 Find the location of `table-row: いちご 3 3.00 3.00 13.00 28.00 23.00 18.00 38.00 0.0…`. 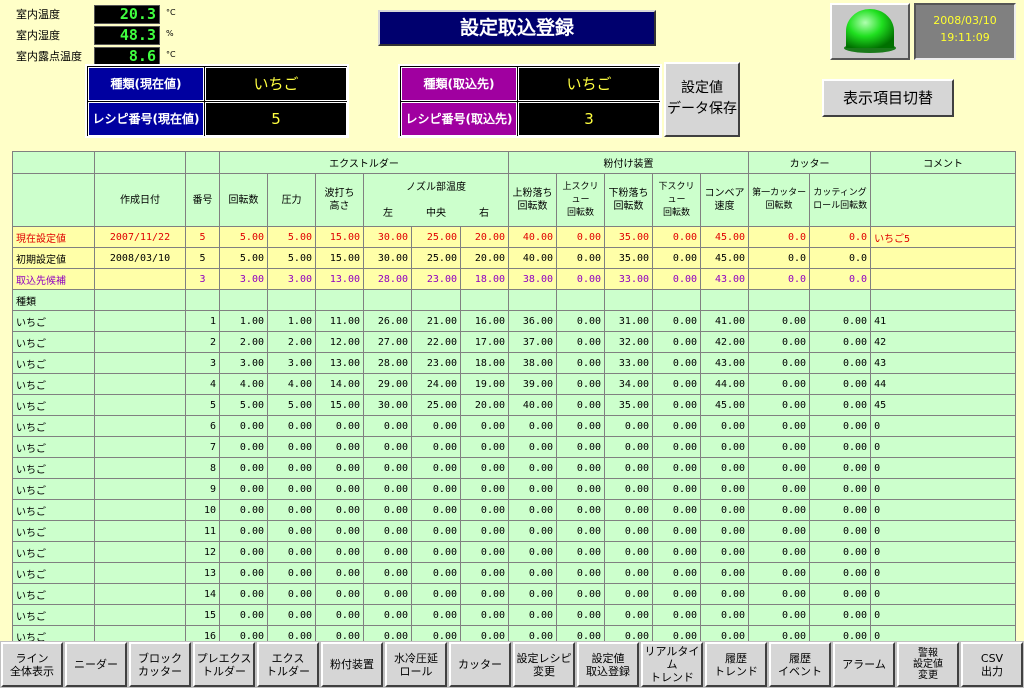

table-row: いちご 3 3.00 3.00 13.00 28.00 23.00 18.00 38.00 0.0… is located at coordinates (514, 363).